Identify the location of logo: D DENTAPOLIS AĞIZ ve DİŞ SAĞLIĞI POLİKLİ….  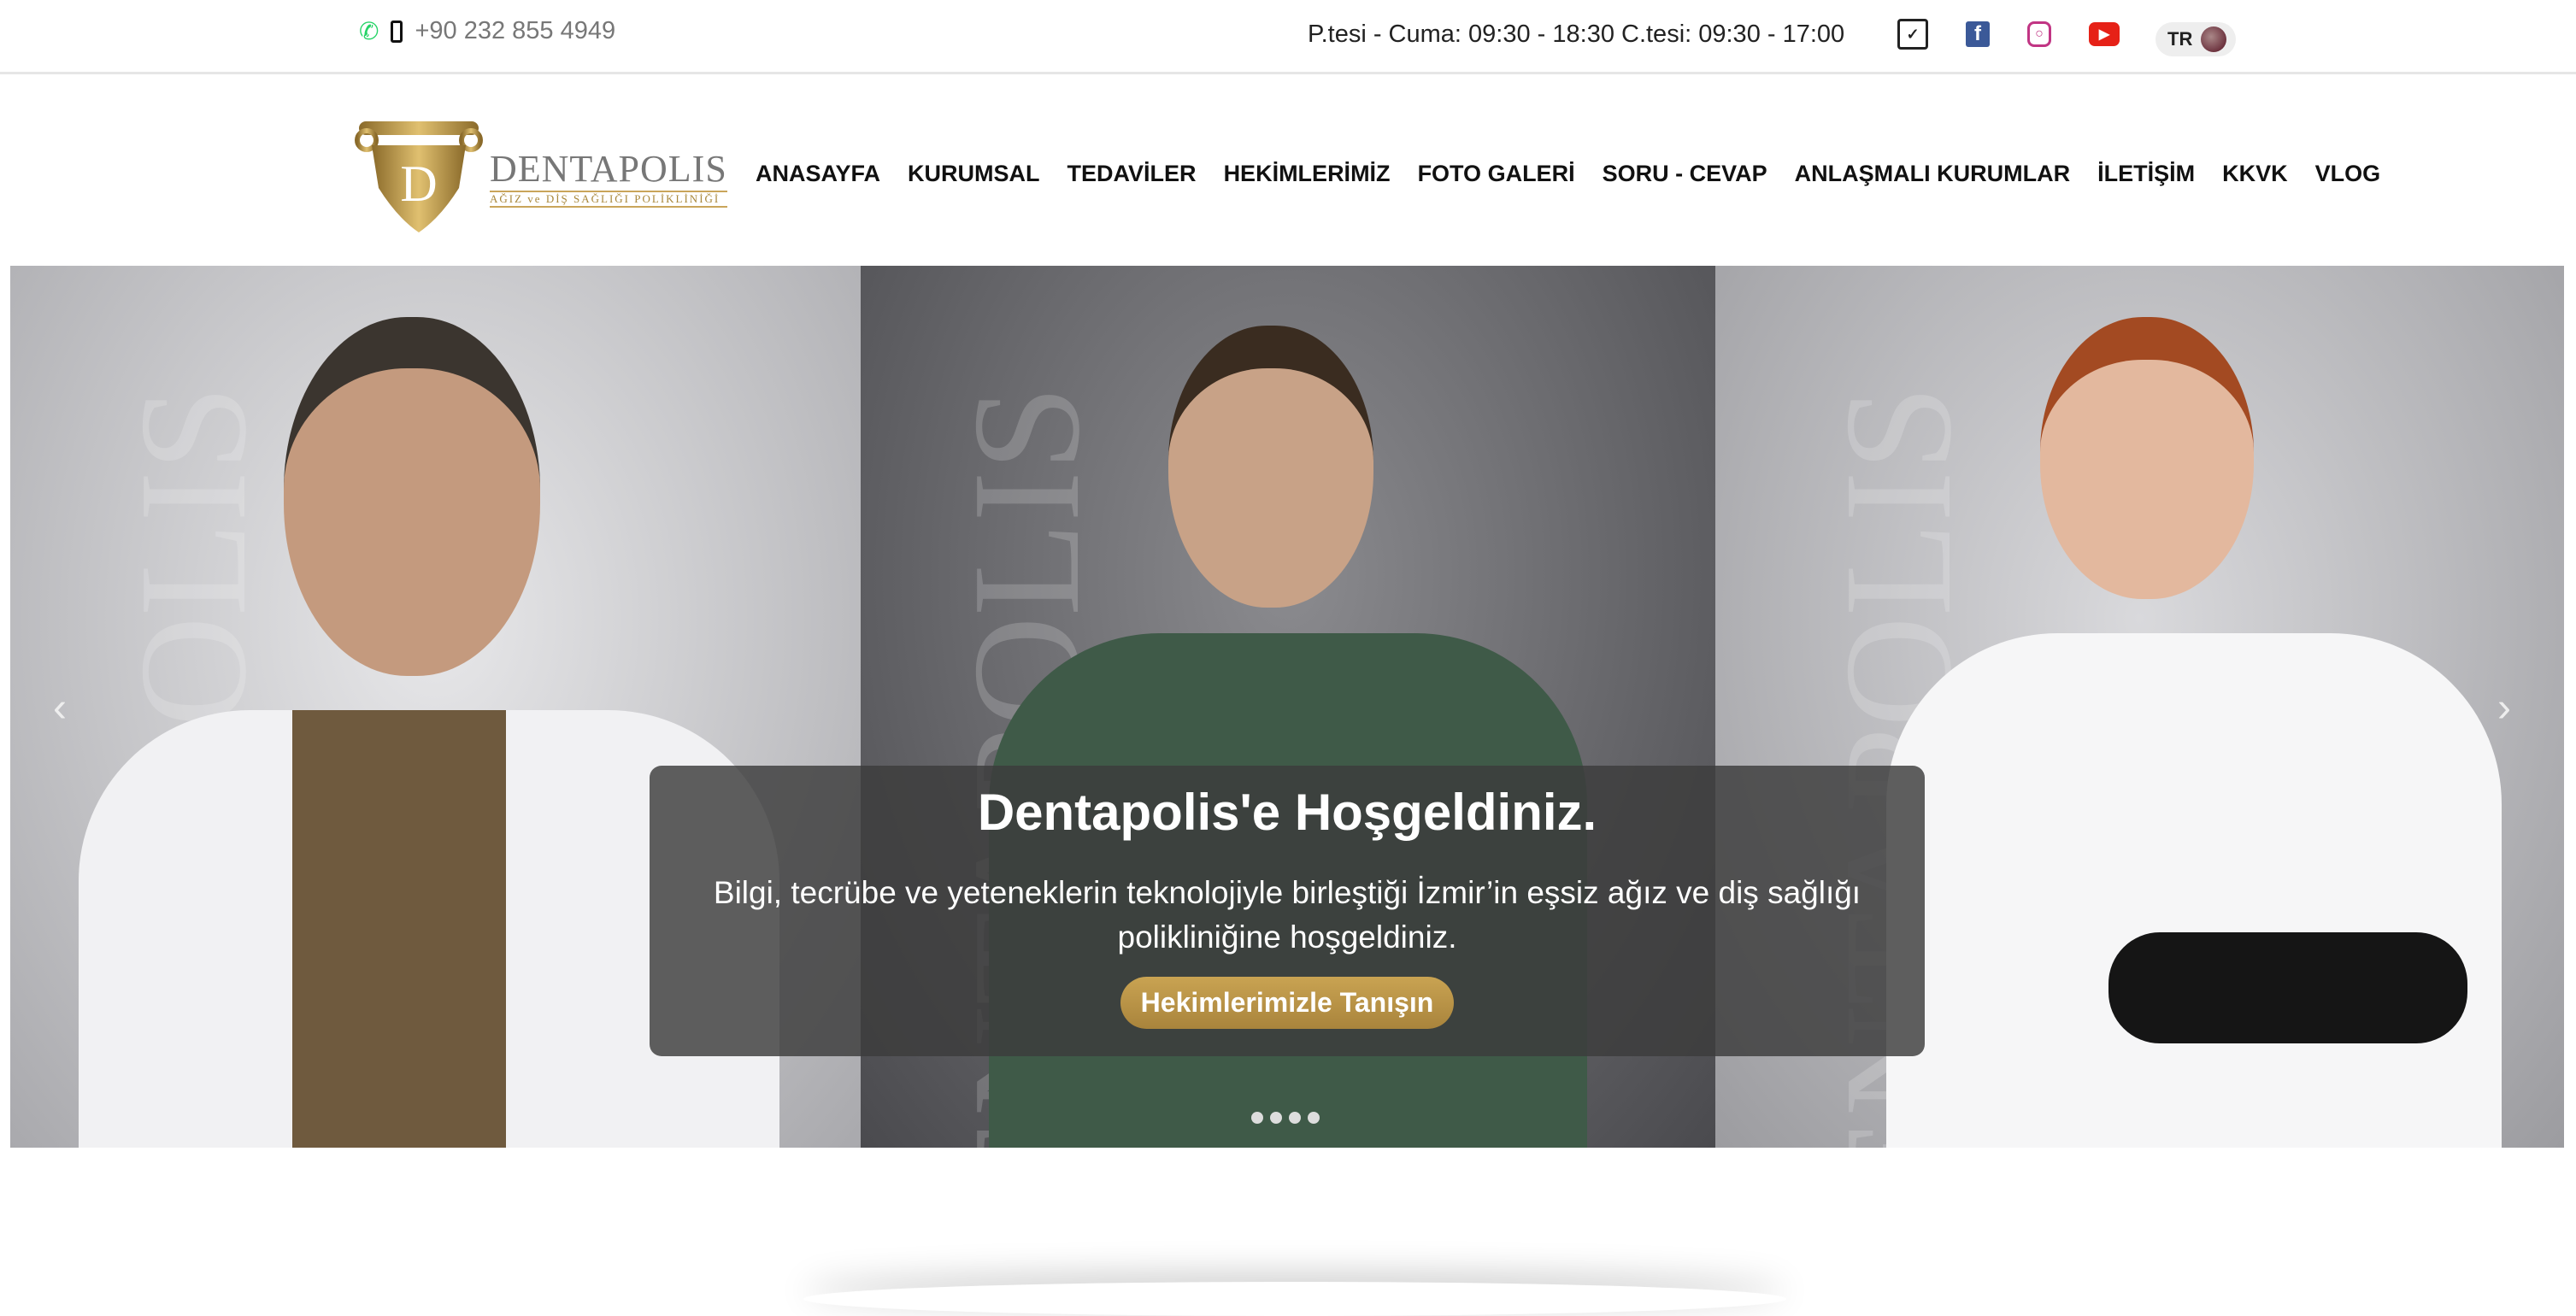
(541, 177).